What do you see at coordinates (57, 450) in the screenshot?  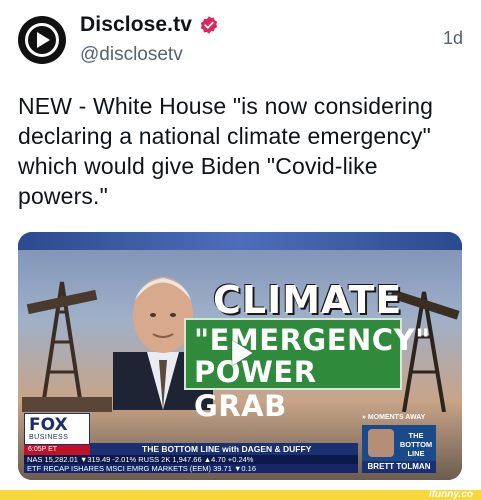 I see `clock-tag: 6:05P ET` at bounding box center [57, 450].